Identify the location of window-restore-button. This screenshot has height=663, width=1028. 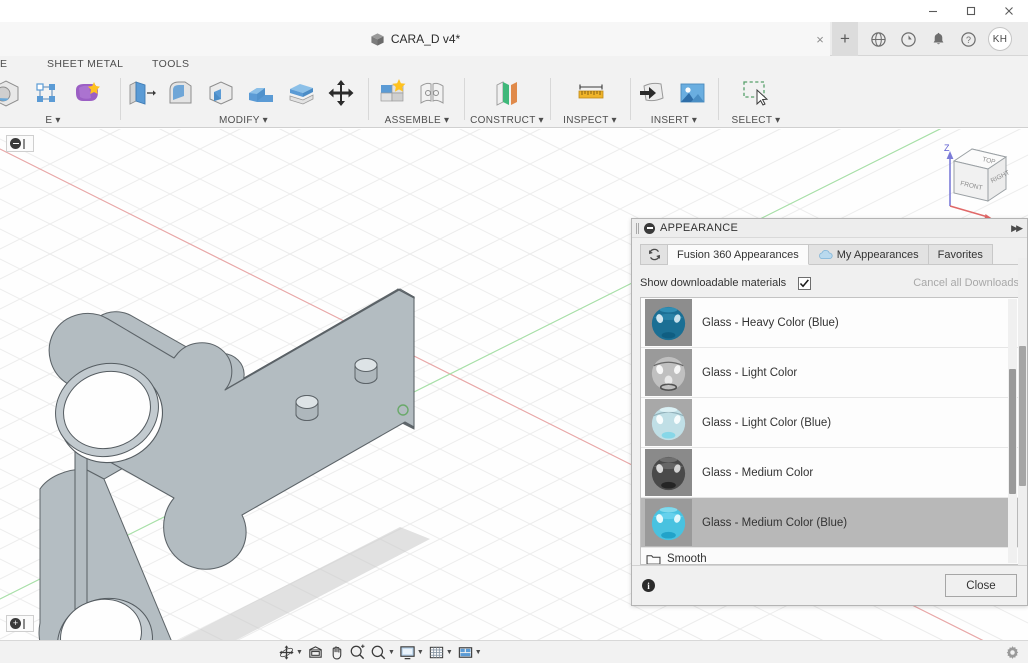
(971, 11).